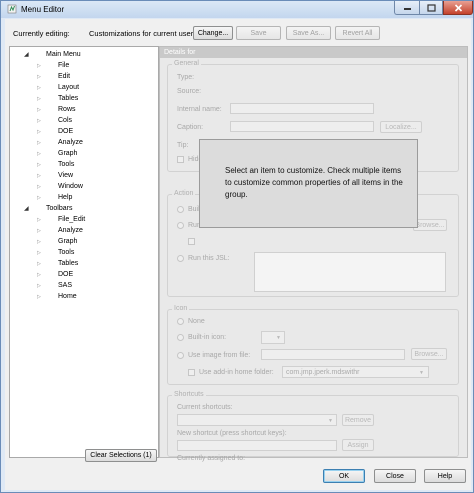 Image resolution: width=474 pixels, height=493 pixels. I want to click on current-shortcuts-select: ▼, so click(257, 420).